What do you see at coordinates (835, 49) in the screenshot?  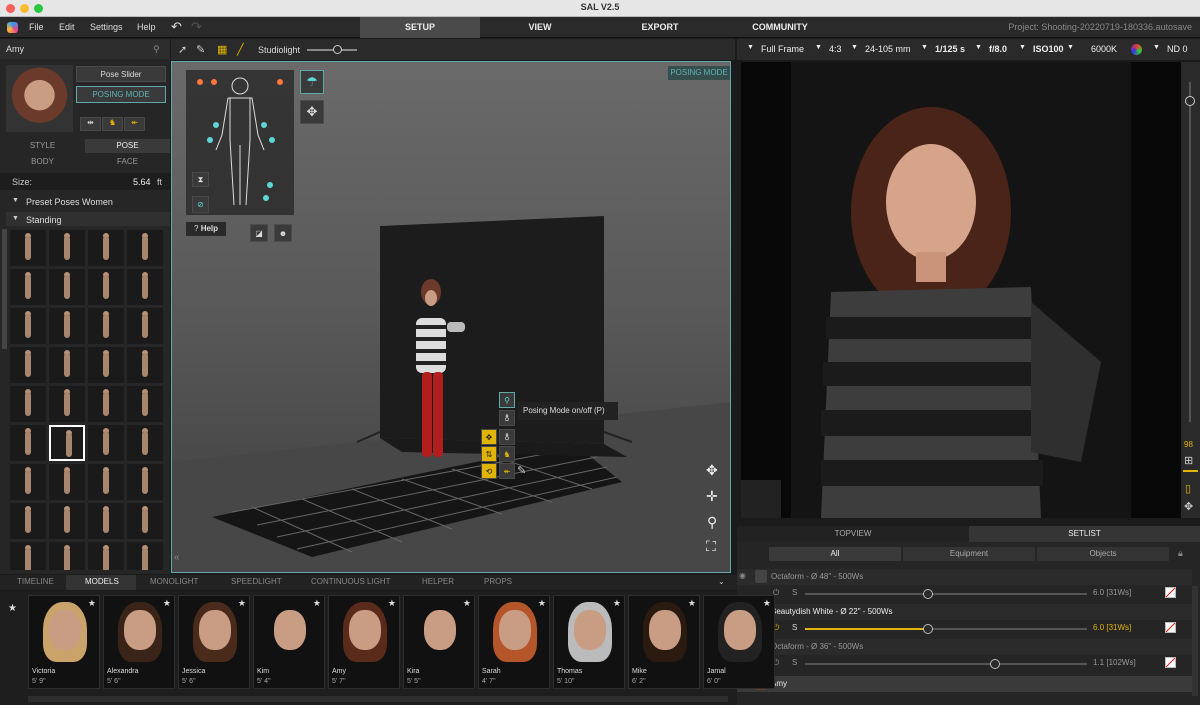 I see `ratio-select: 4:3` at bounding box center [835, 49].